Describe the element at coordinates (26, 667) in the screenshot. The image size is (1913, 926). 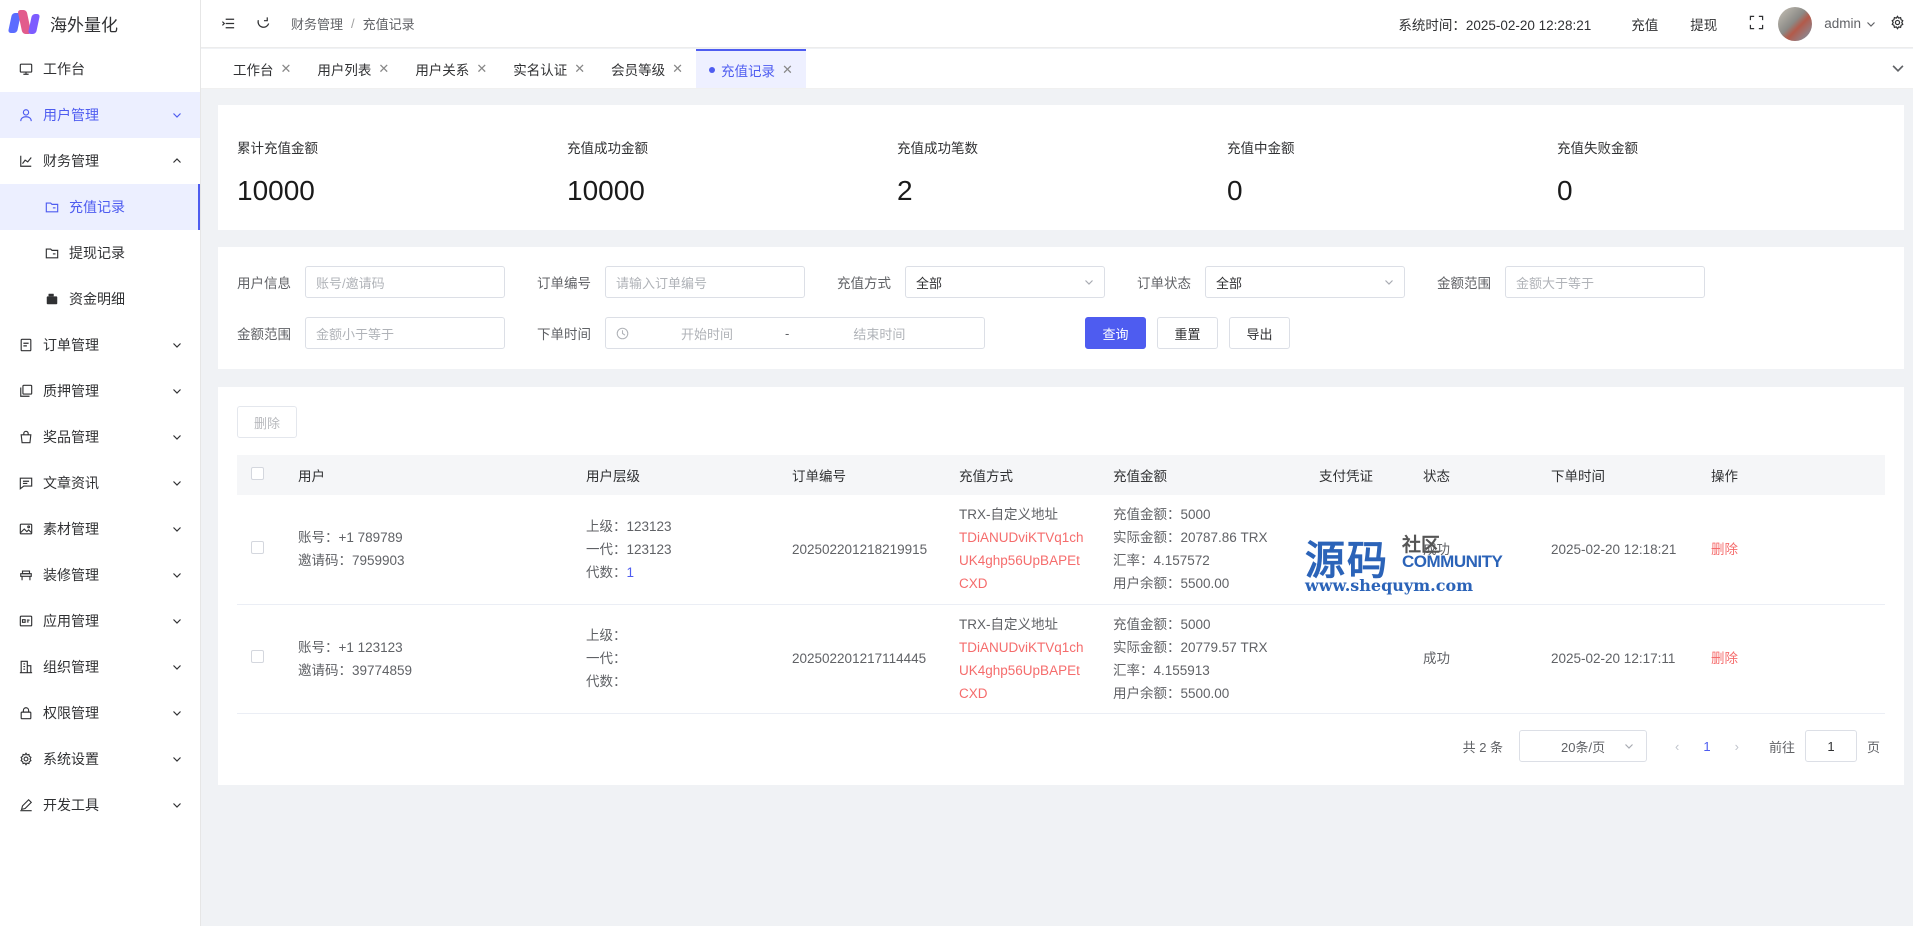
I see `building-icon` at that location.